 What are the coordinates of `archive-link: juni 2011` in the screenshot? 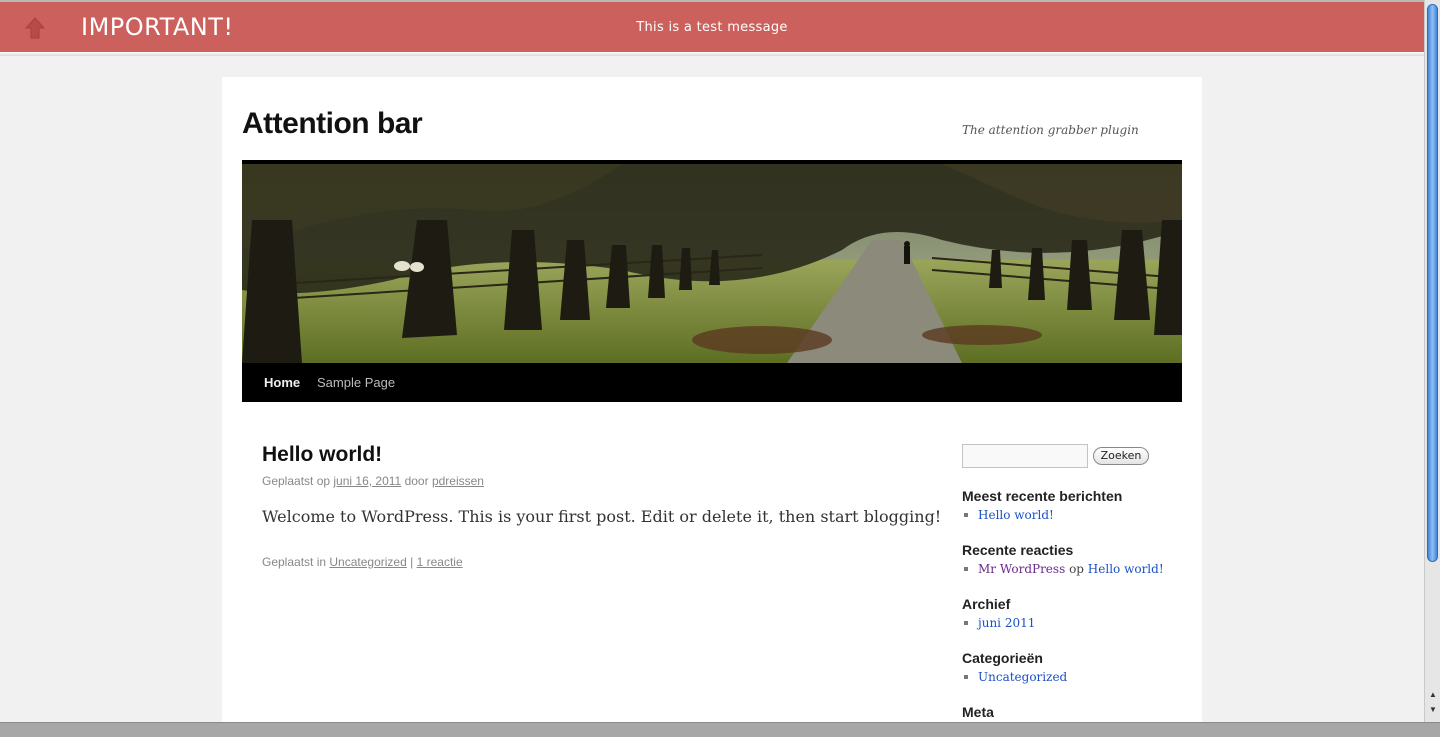 It's located at (1006, 623).